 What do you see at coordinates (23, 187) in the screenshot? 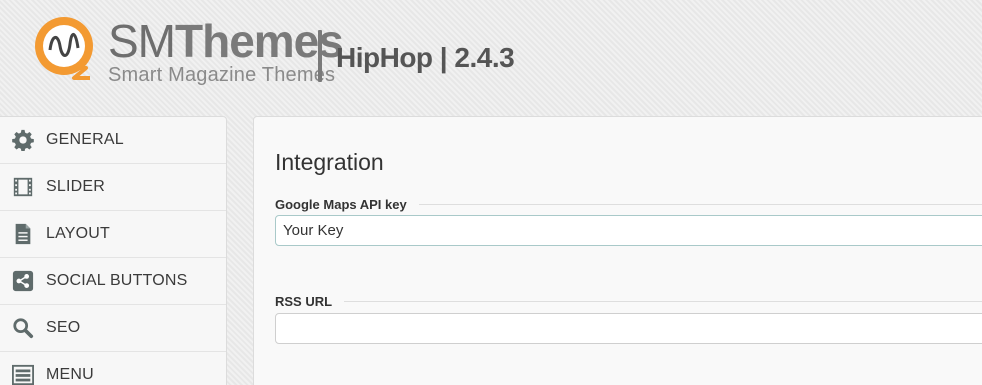
I see `film-strip-icon` at bounding box center [23, 187].